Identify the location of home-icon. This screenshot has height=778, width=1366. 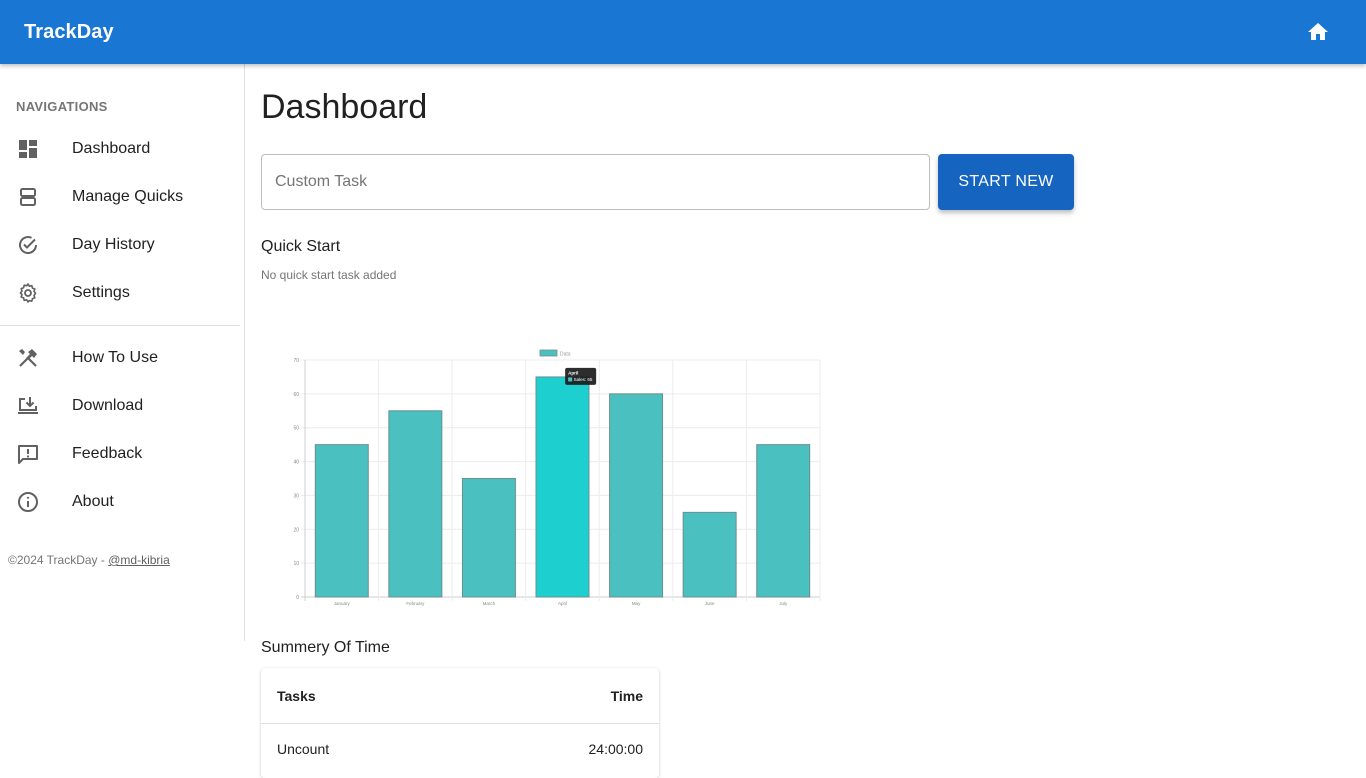
(1318, 32).